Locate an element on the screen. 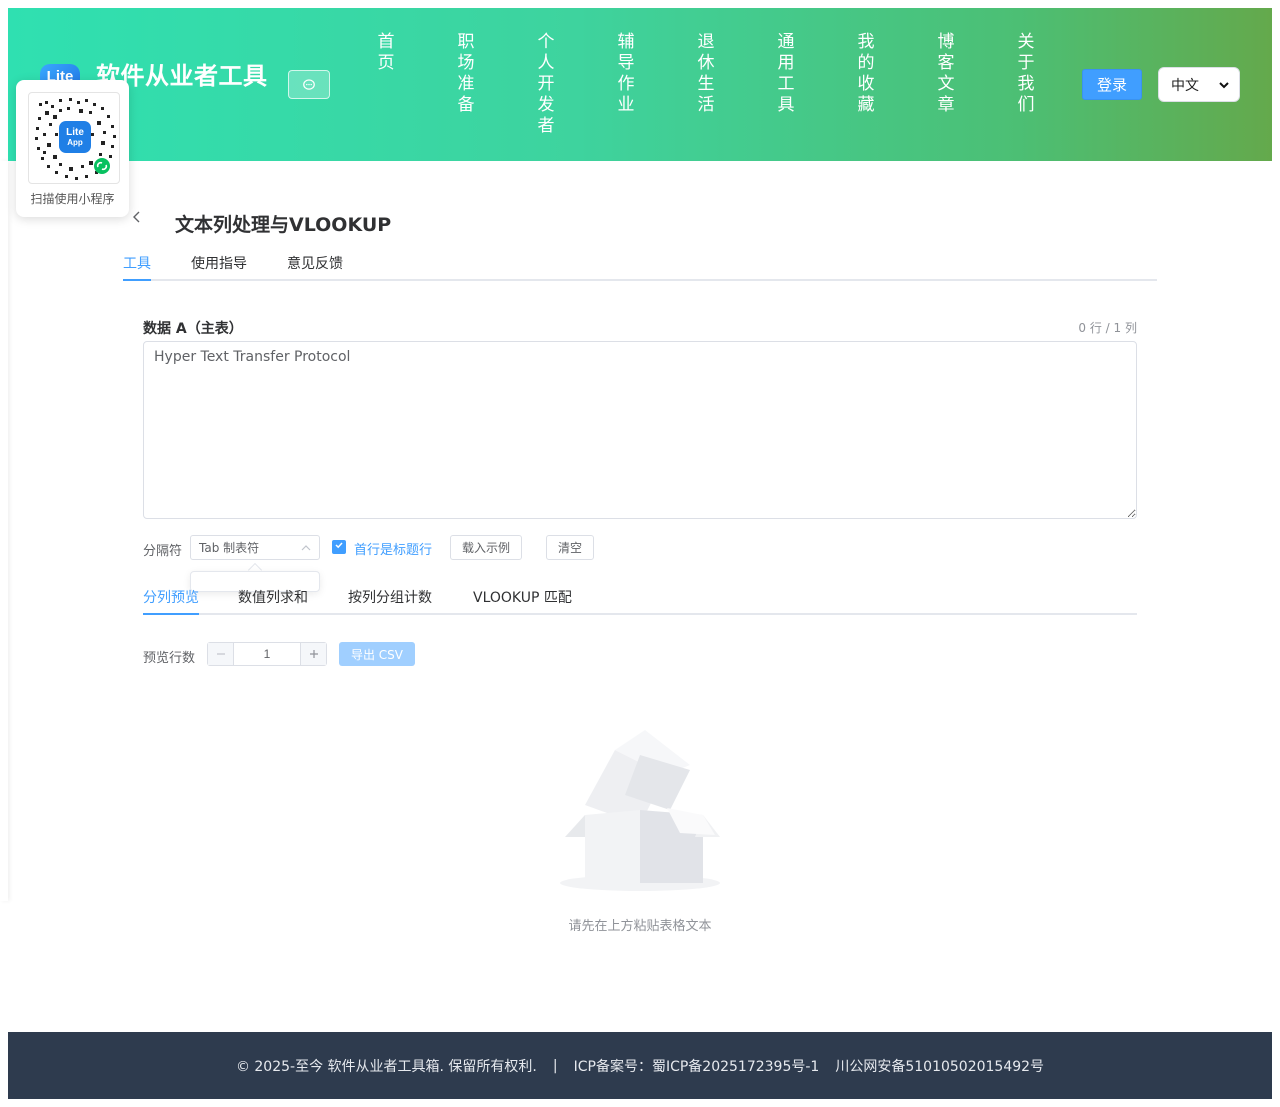  plus-icon is located at coordinates (313, 654).